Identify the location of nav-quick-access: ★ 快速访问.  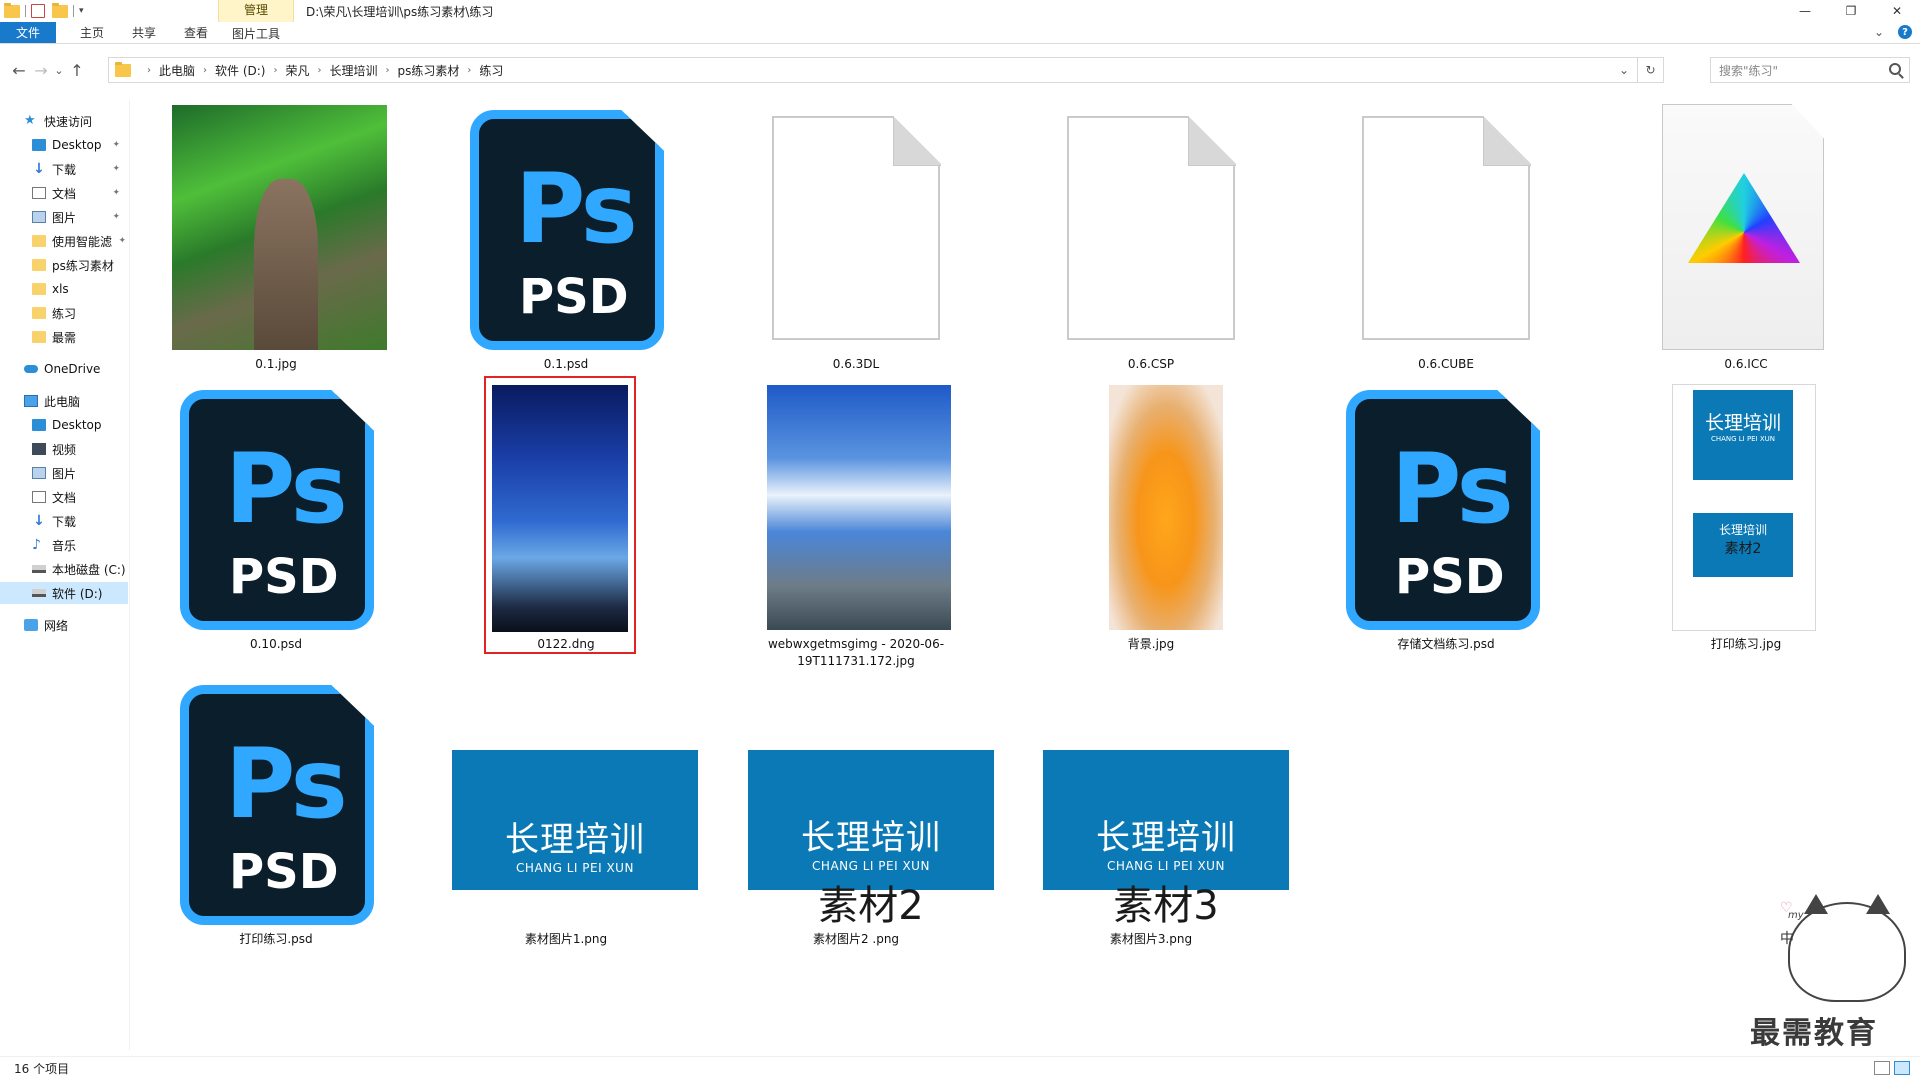
(76, 121).